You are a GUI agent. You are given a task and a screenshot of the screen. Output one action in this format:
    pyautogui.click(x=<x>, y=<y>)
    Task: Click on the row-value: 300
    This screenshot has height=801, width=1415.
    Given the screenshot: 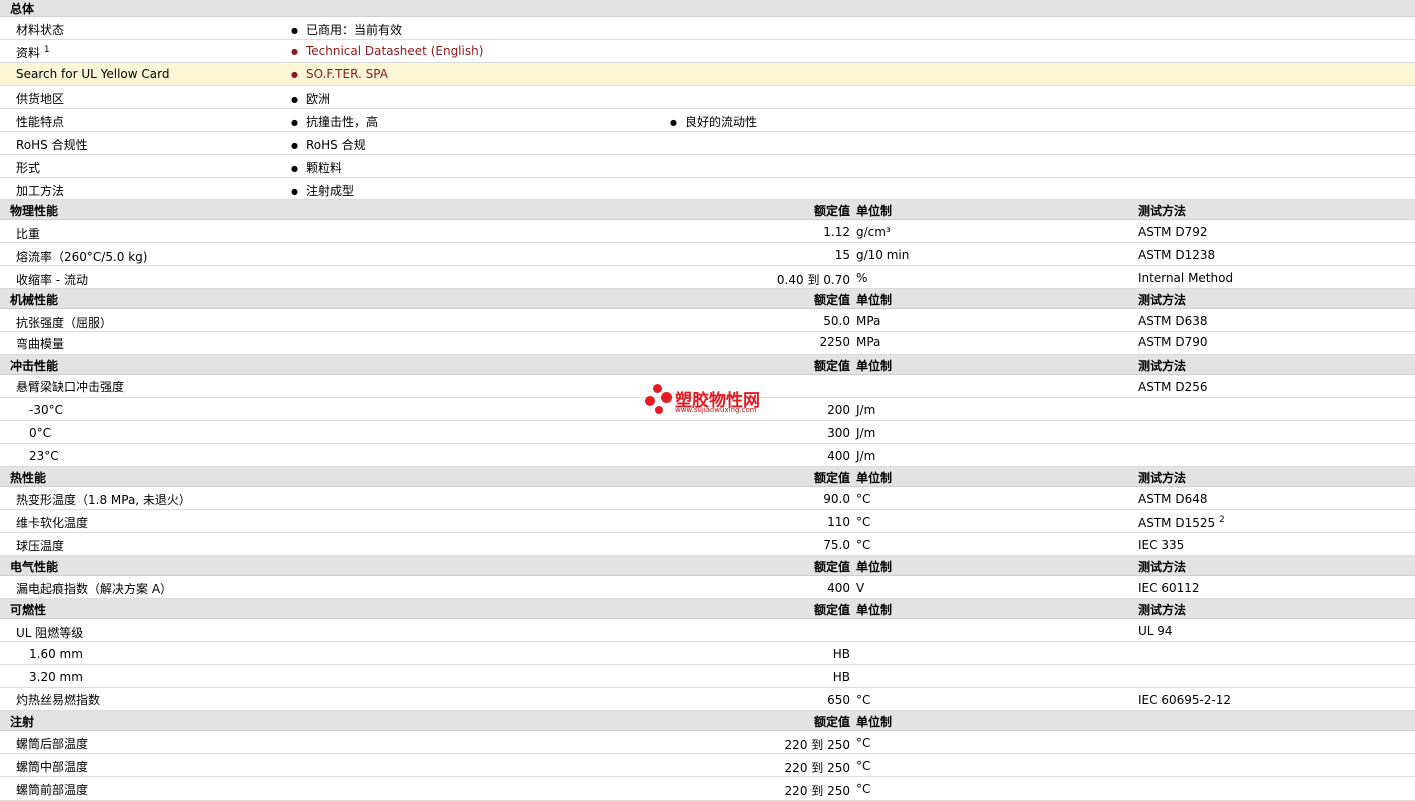 What is the action you would take?
    pyautogui.click(x=838, y=433)
    